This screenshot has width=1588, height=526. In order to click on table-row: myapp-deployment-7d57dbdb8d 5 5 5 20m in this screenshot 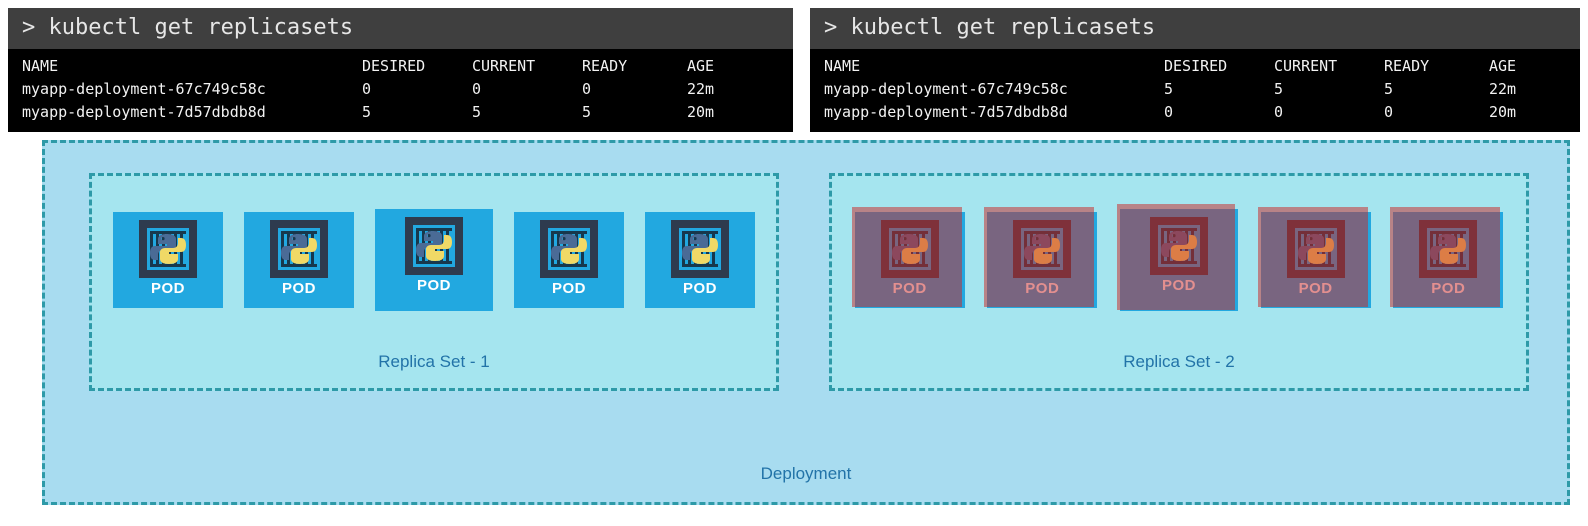, I will do `click(400, 112)`.